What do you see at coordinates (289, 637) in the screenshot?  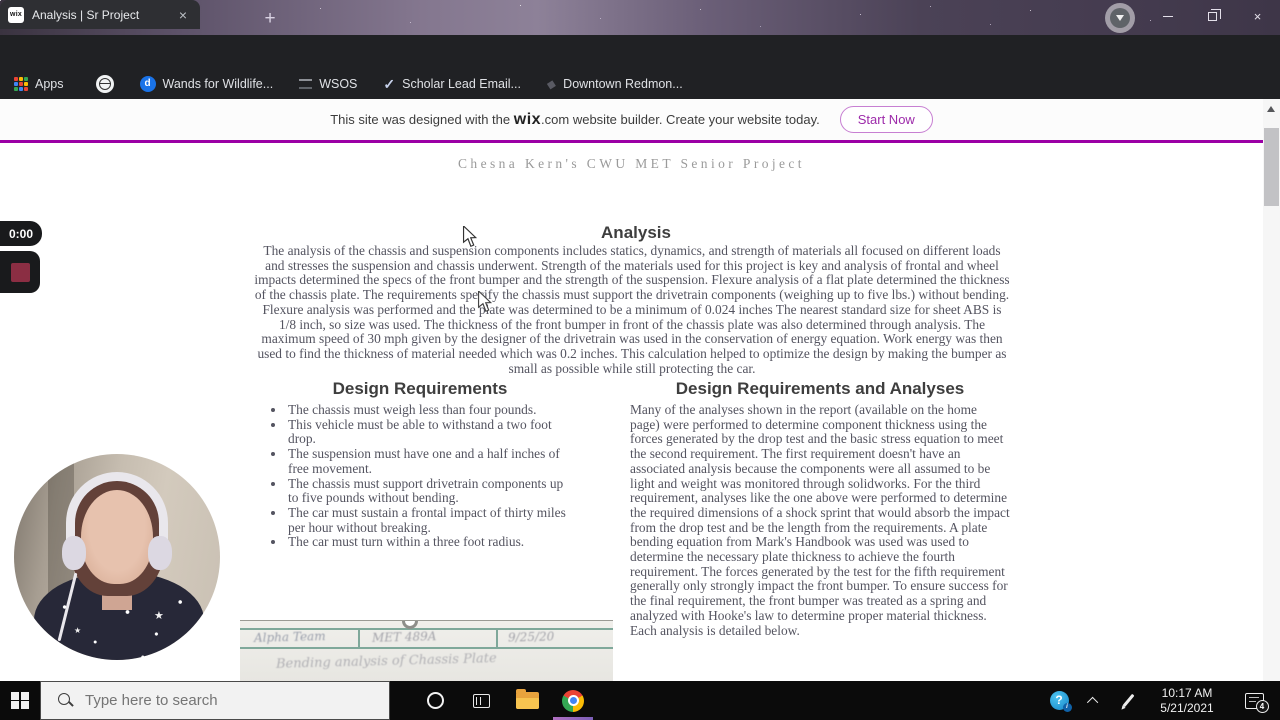 I see `handwriting: Alpha Team` at bounding box center [289, 637].